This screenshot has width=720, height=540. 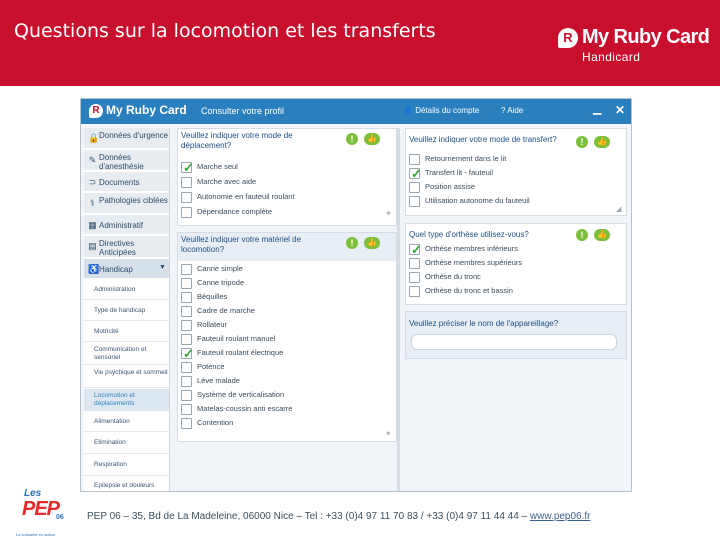 What do you see at coordinates (281, 312) in the screenshot?
I see `option-cadre-marche: Cadre de marche` at bounding box center [281, 312].